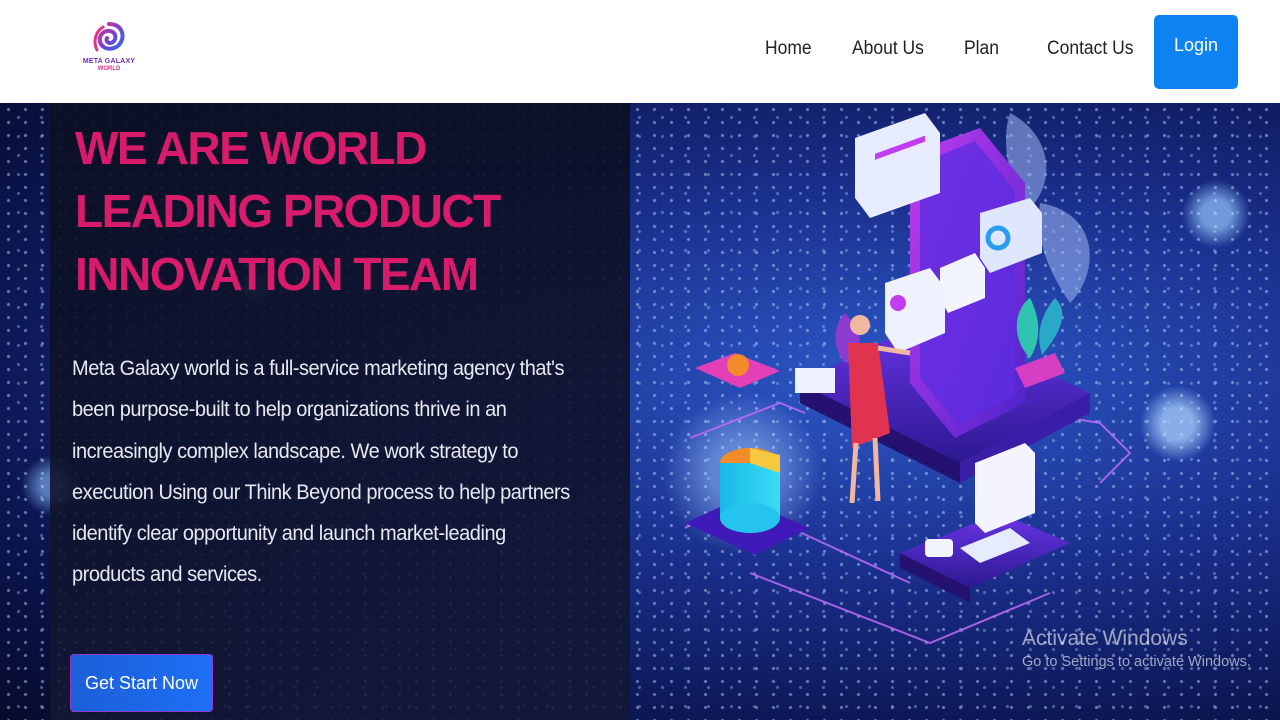 This screenshot has height=720, width=1280. I want to click on watermark-title: Activate Windows, so click(1105, 638).